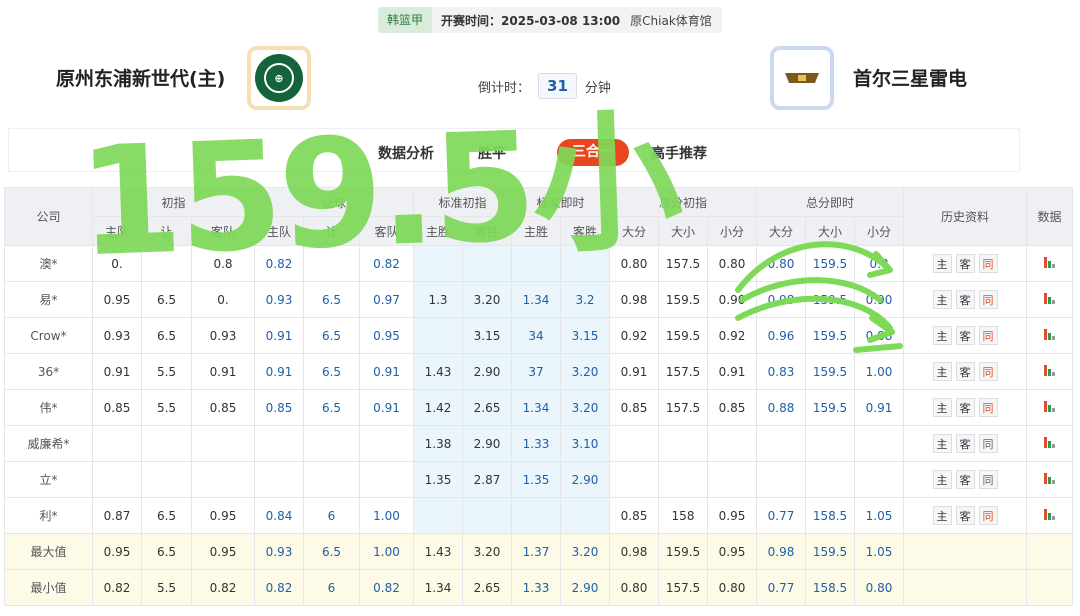  What do you see at coordinates (48, 551) in the screenshot?
I see `summary-label: 最大值` at bounding box center [48, 551].